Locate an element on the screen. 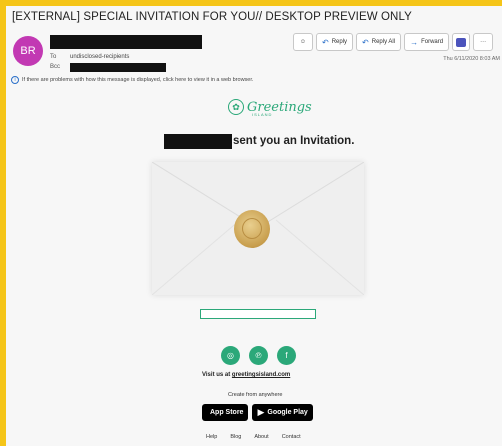  pinterest-icon: ℗ is located at coordinates (258, 355).